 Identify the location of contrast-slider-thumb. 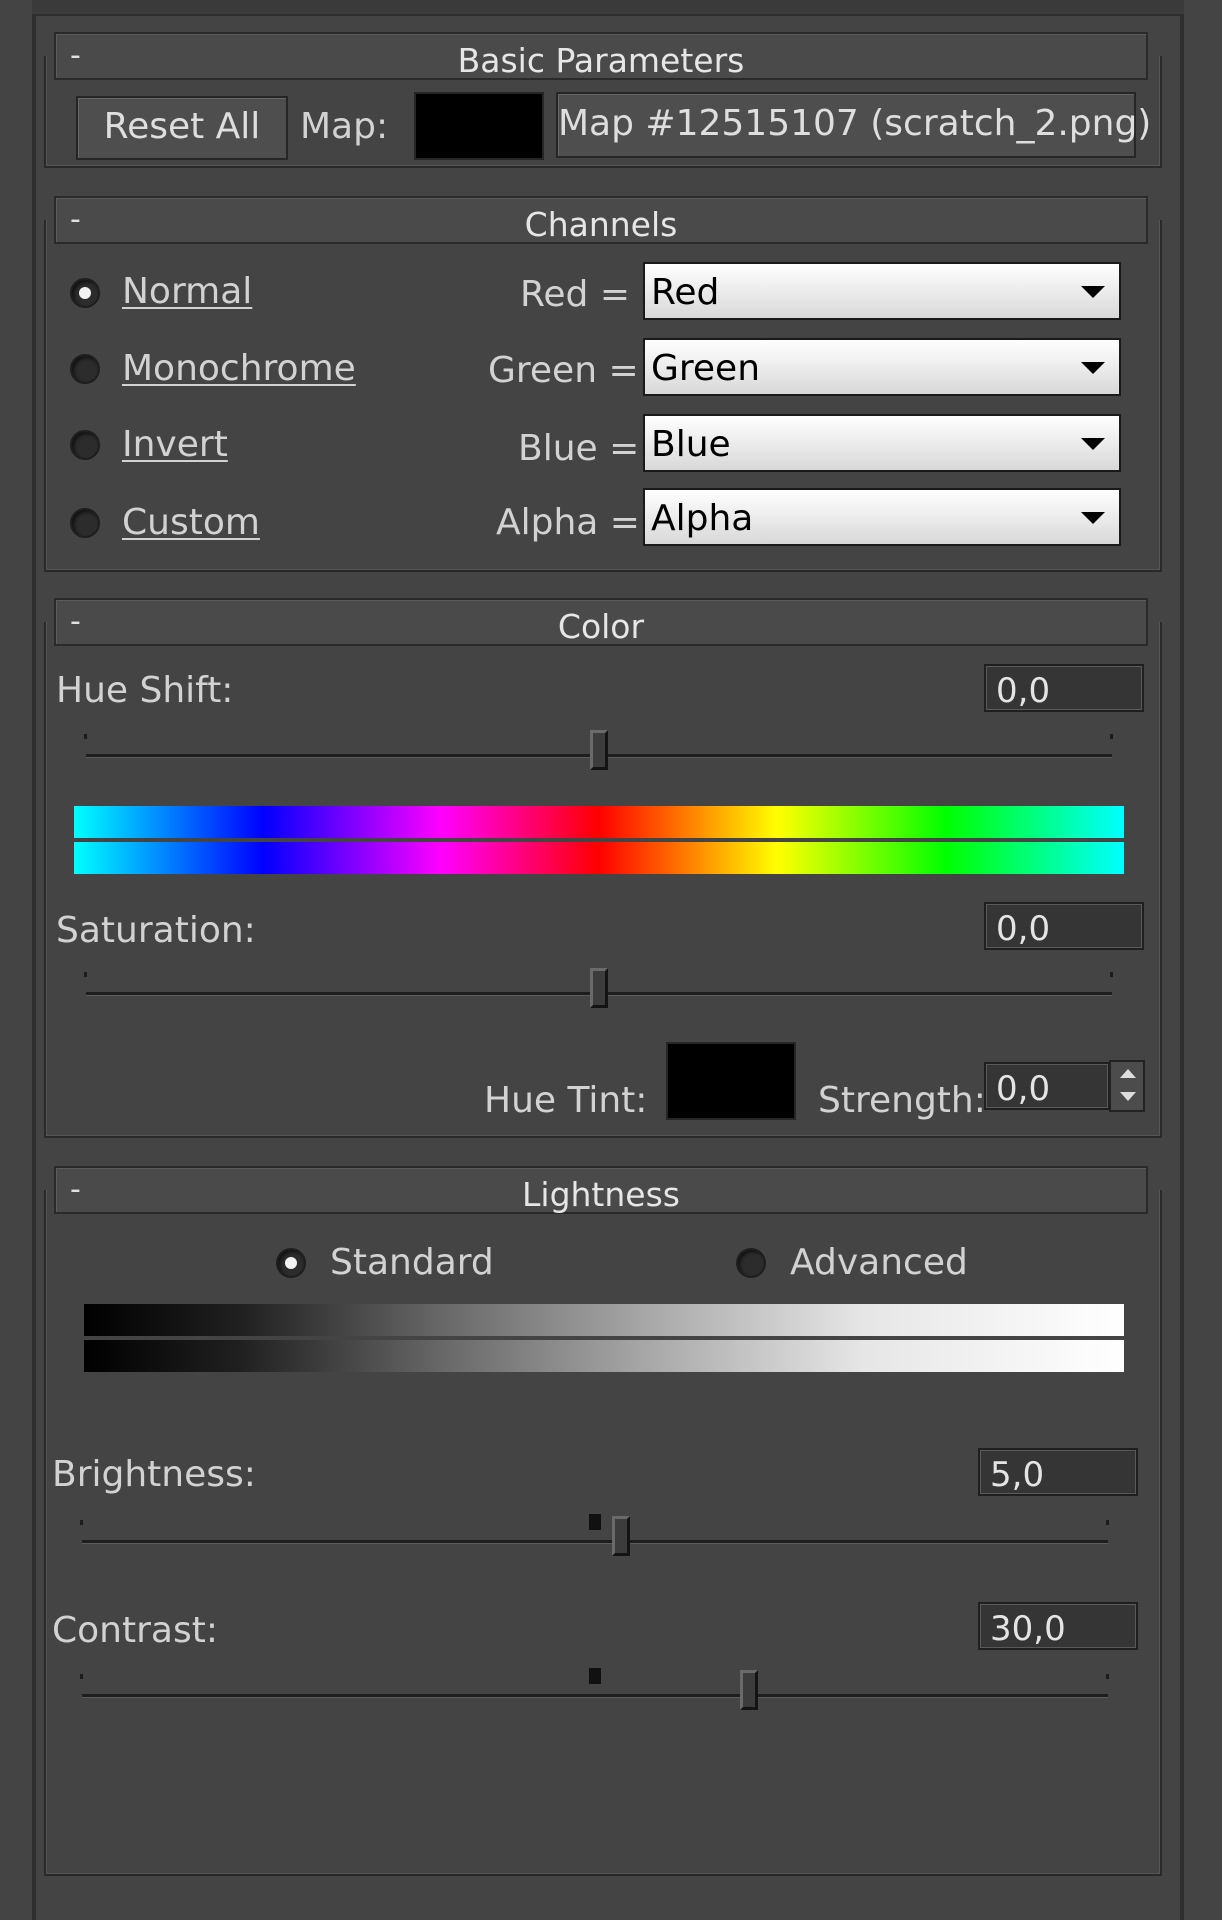
(748, 1690).